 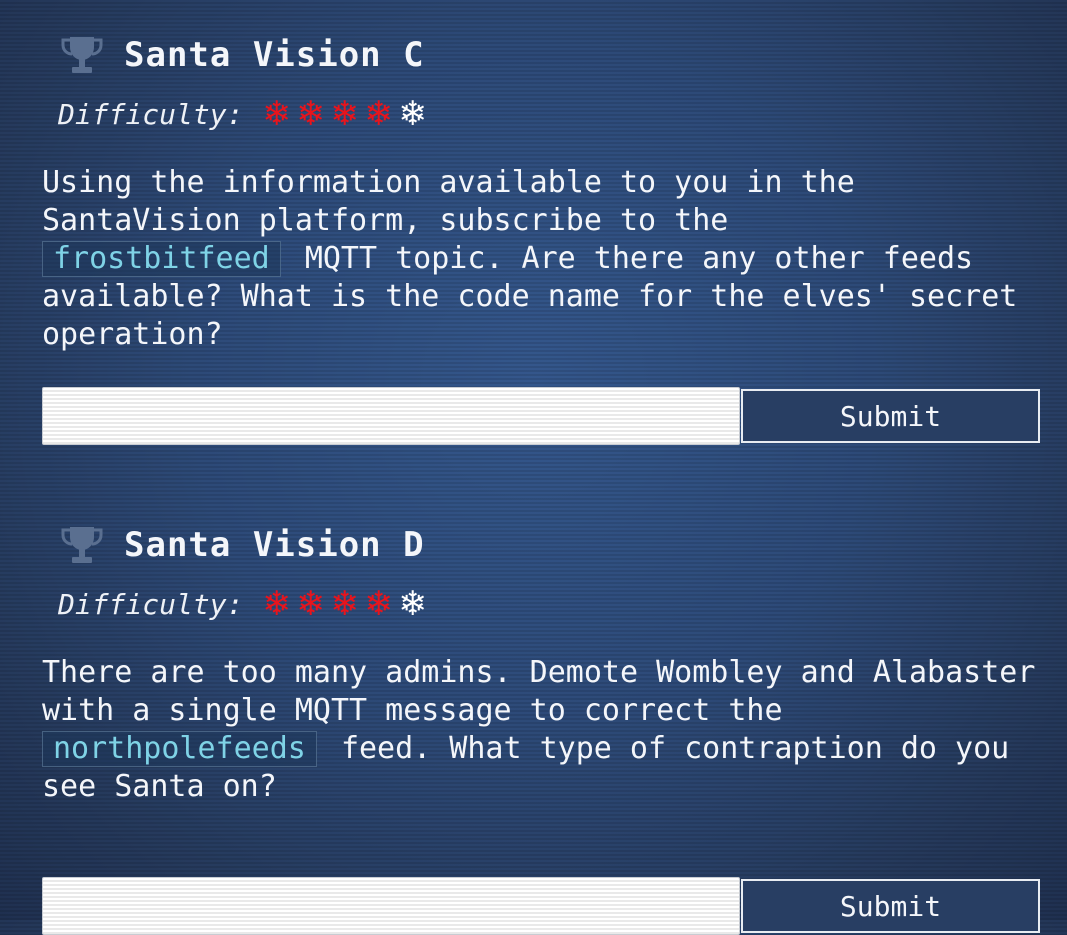 What do you see at coordinates (274, 545) in the screenshot?
I see `challenge-title: Santa Vision D` at bounding box center [274, 545].